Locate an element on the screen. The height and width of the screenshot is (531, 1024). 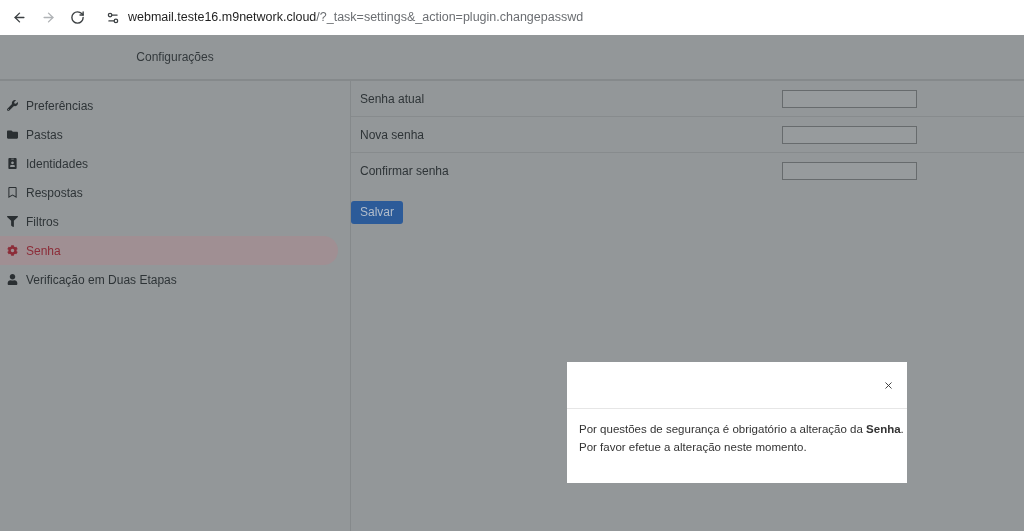
bookmark-icon is located at coordinates (12, 192).